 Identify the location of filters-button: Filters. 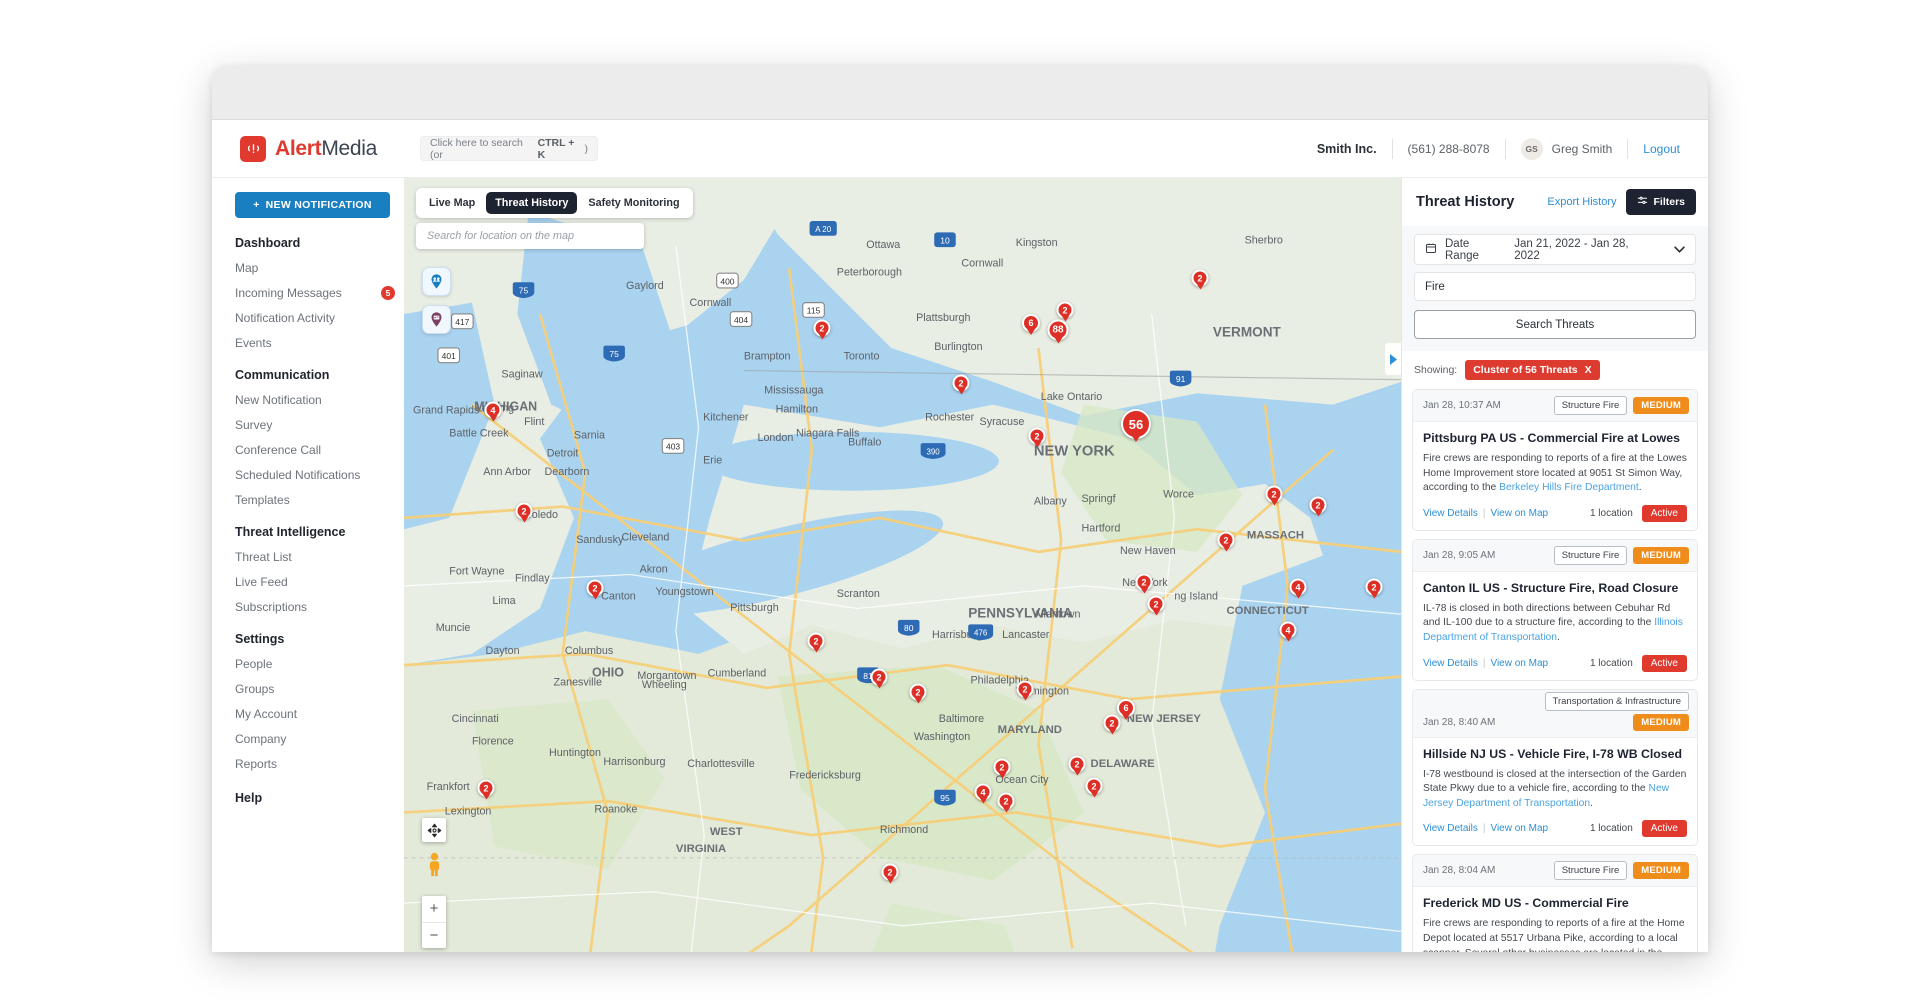
(1661, 202).